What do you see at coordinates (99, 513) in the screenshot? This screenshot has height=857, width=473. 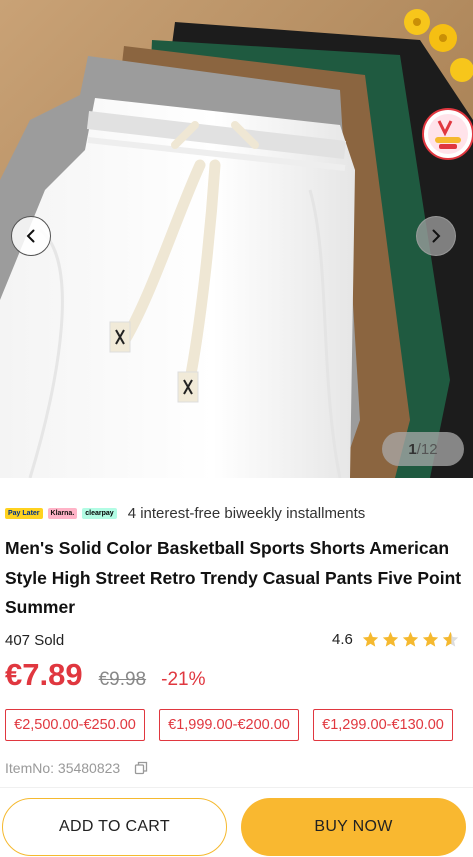 I see `clearpay-logo: clearpay` at bounding box center [99, 513].